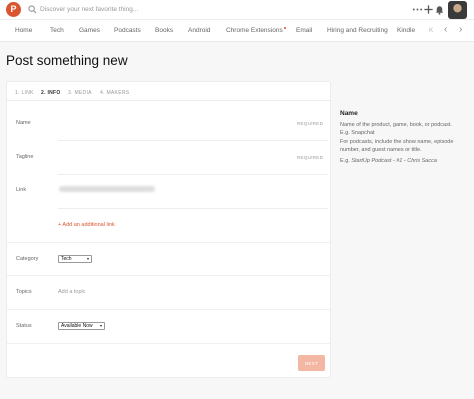  I want to click on tabs-divider, so click(168, 100).